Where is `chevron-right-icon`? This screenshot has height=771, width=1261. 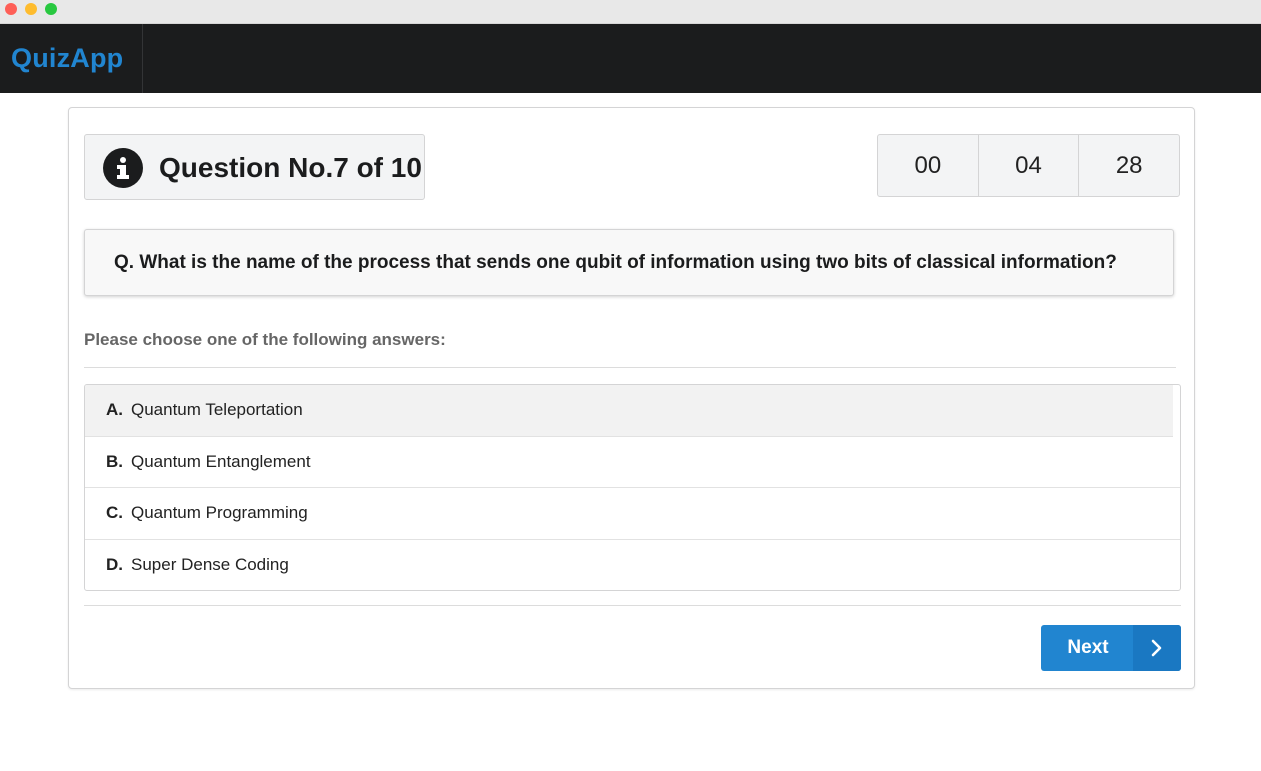 chevron-right-icon is located at coordinates (1157, 648).